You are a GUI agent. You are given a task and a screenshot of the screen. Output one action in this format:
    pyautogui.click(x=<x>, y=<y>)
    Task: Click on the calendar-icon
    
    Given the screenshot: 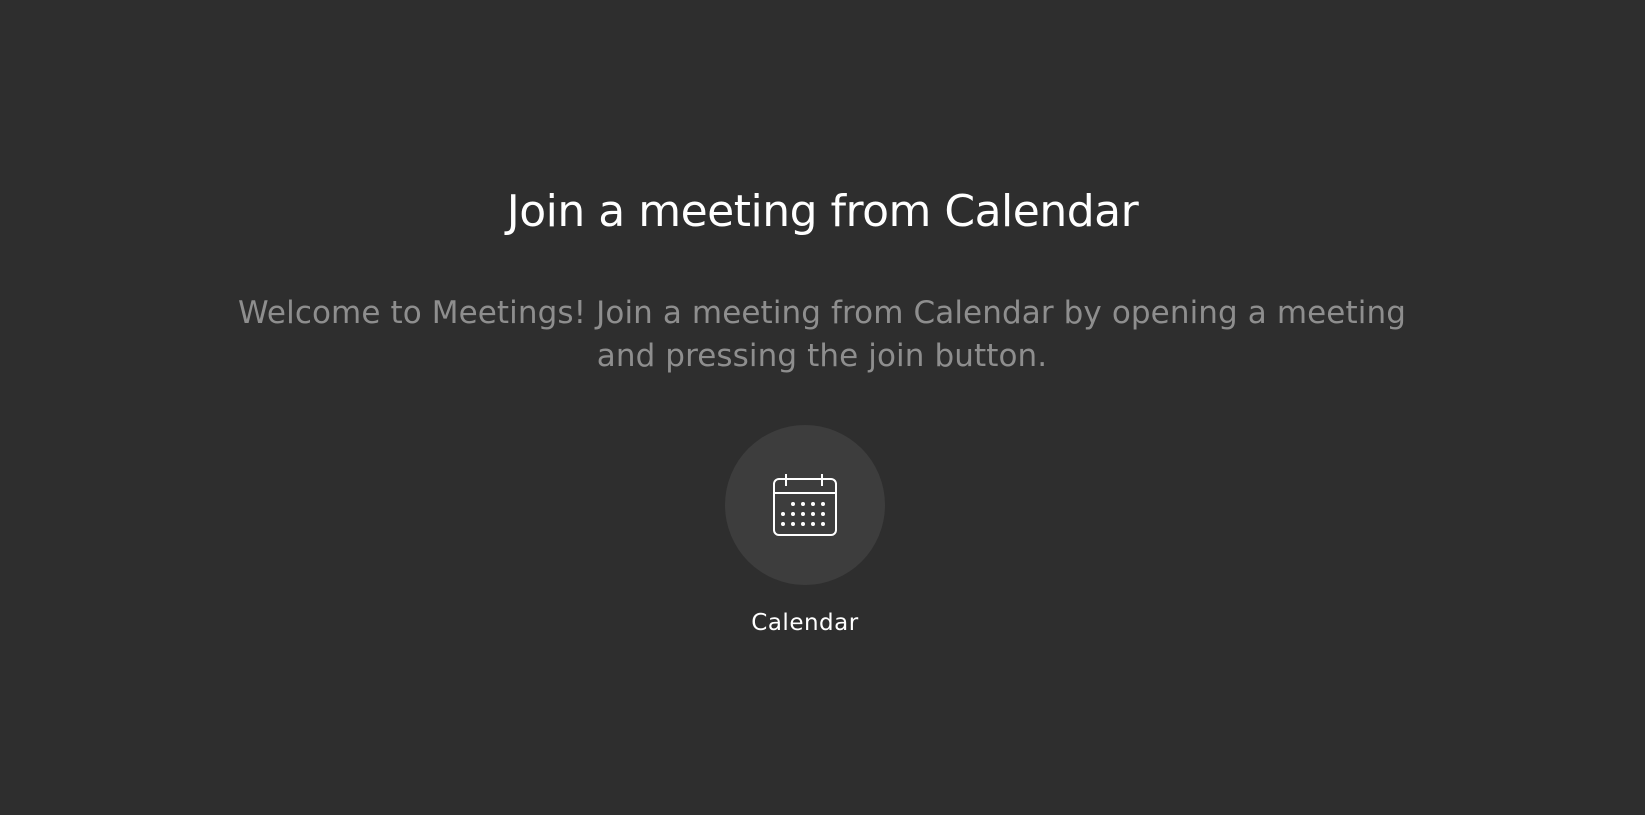 What is the action you would take?
    pyautogui.click(x=805, y=505)
    